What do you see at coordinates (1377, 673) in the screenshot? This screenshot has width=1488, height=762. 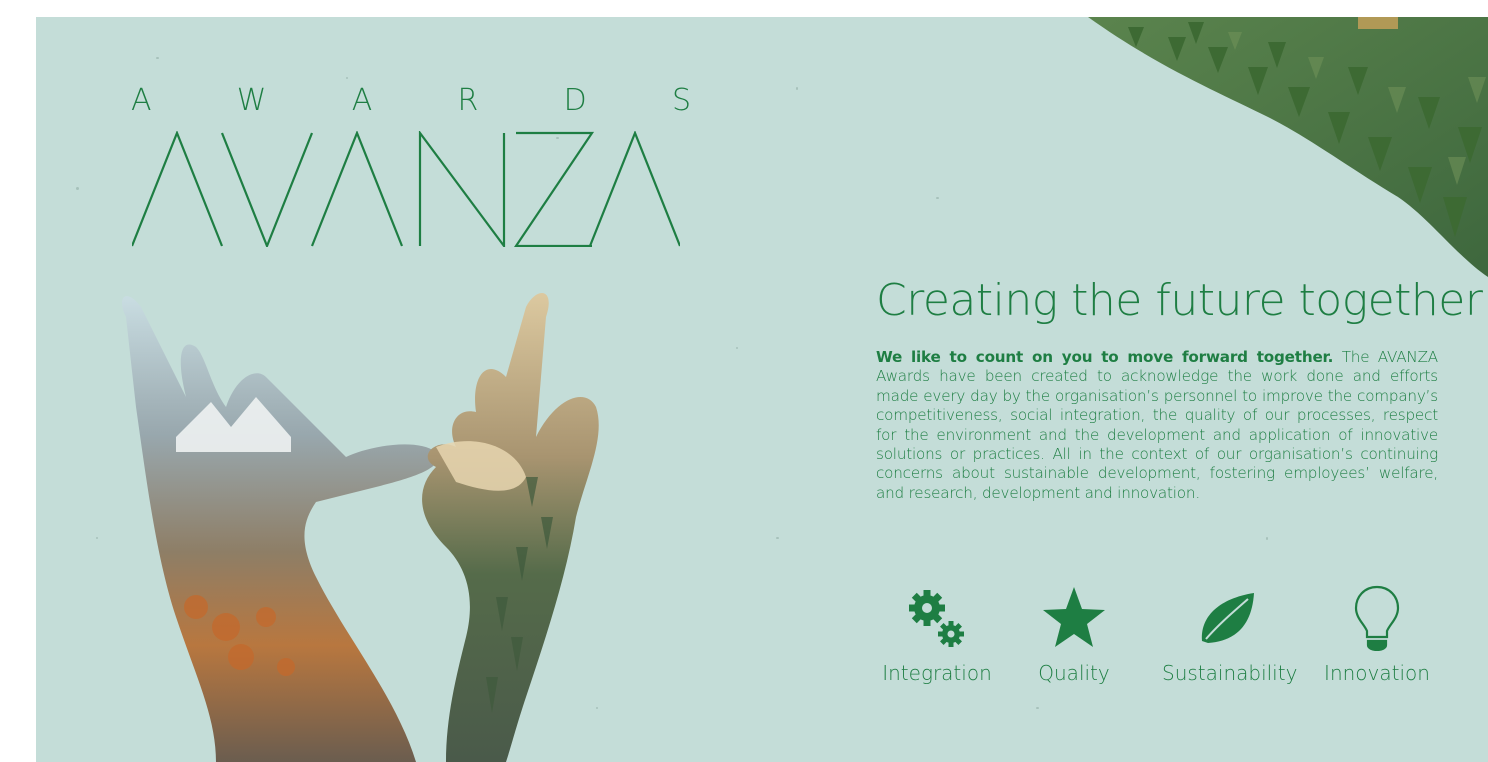 I see `value-label: Innovation` at bounding box center [1377, 673].